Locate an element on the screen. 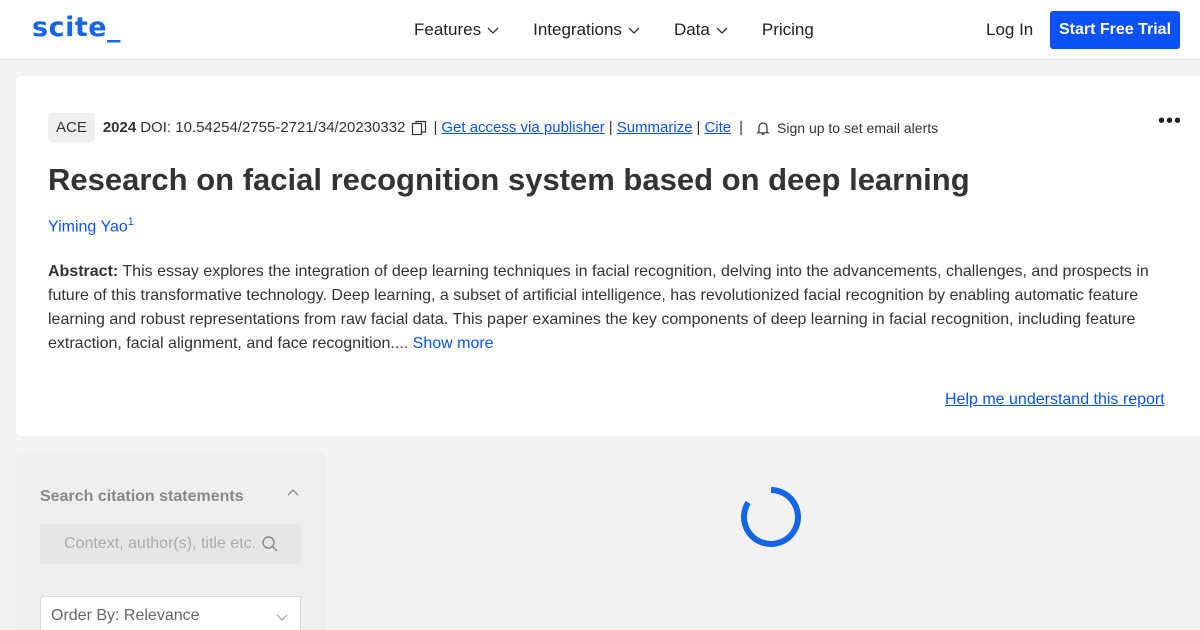  login-link: Log In is located at coordinates (1009, 30).